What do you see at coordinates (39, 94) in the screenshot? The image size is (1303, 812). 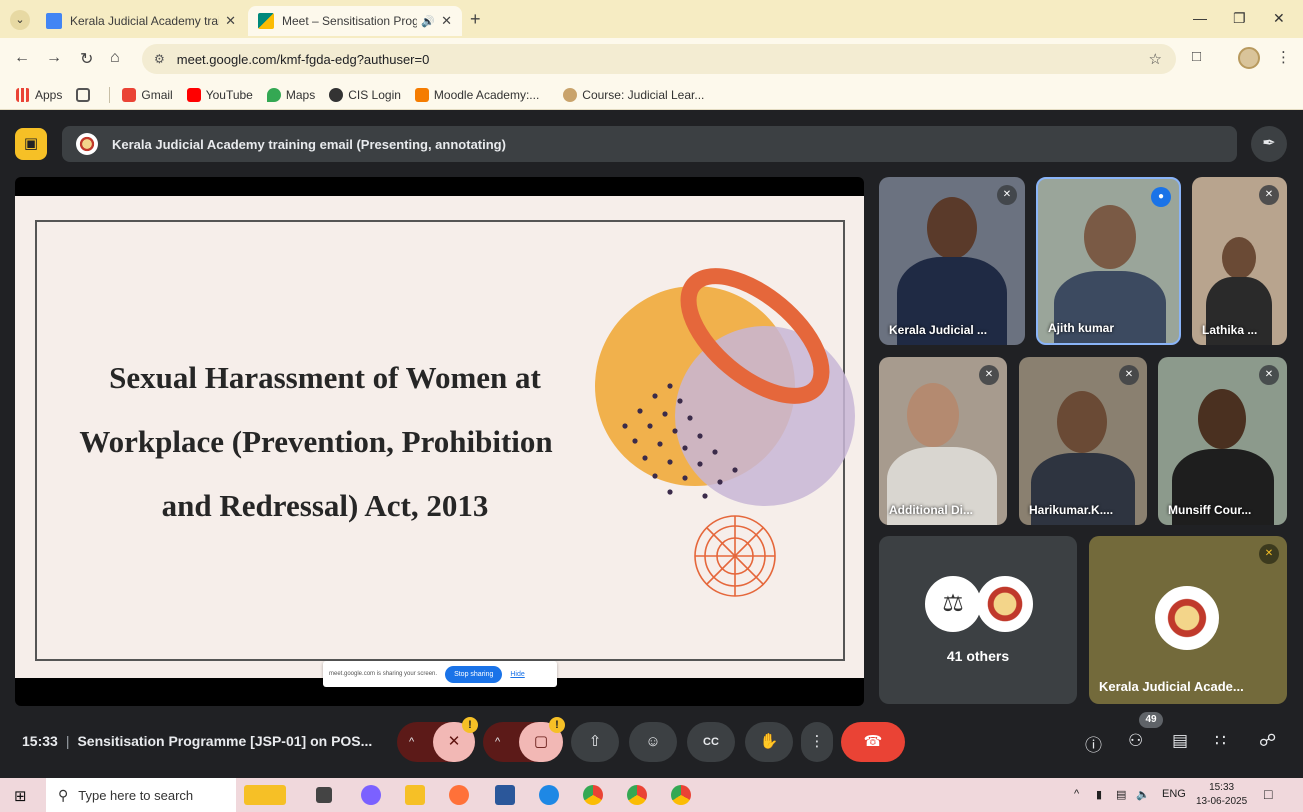 I see `bookmark-apps: Apps` at bounding box center [39, 94].